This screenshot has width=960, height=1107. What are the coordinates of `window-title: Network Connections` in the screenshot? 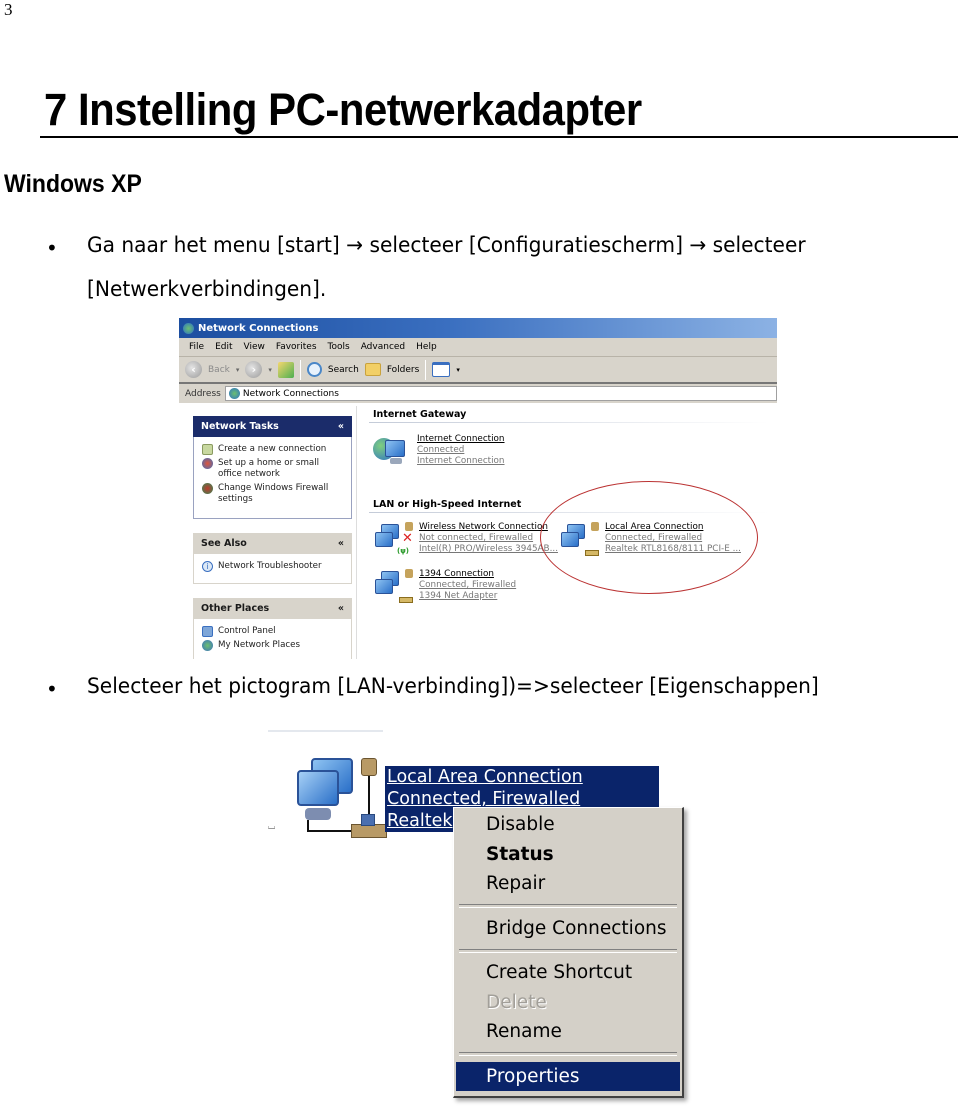 It's located at (258, 328).